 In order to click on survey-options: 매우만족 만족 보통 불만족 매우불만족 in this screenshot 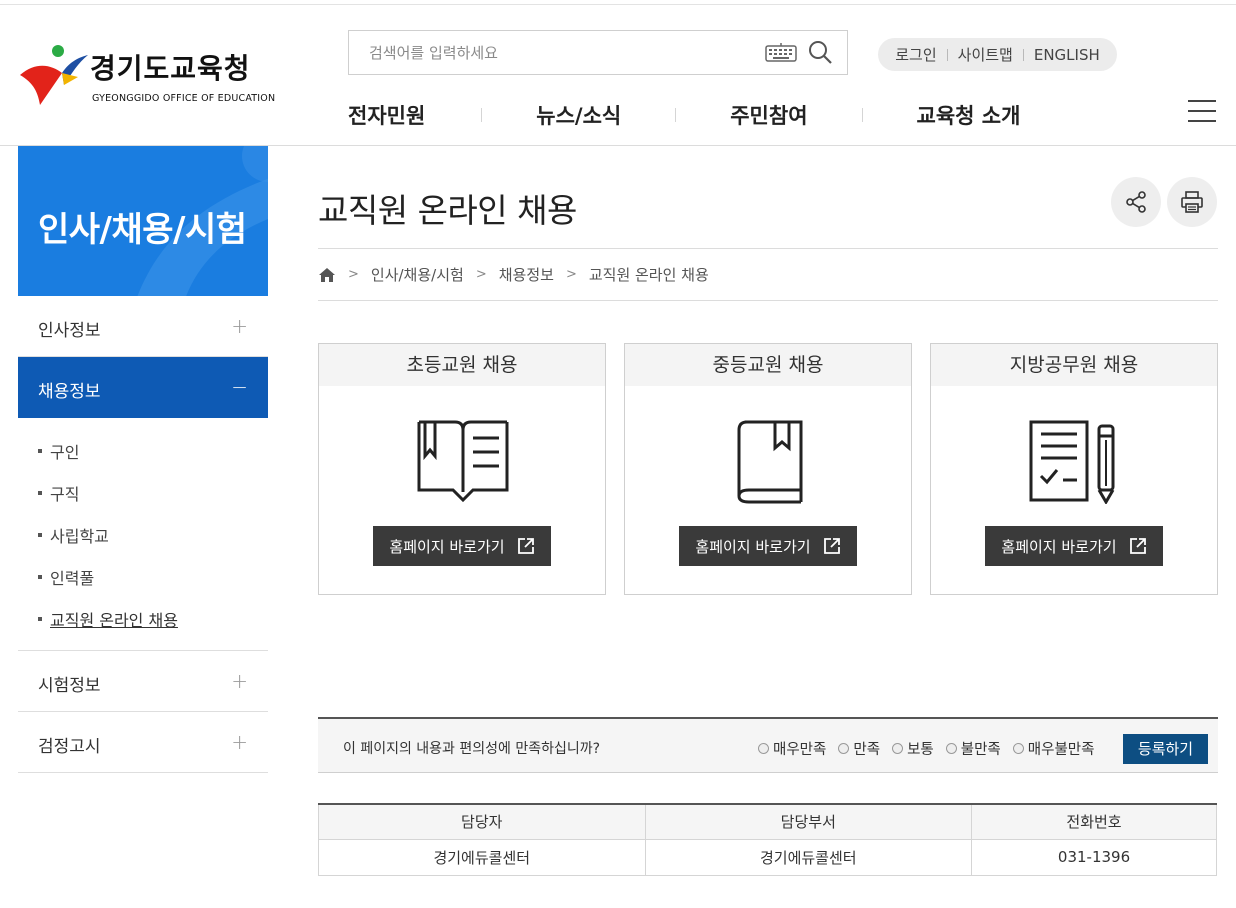, I will do `click(932, 748)`.